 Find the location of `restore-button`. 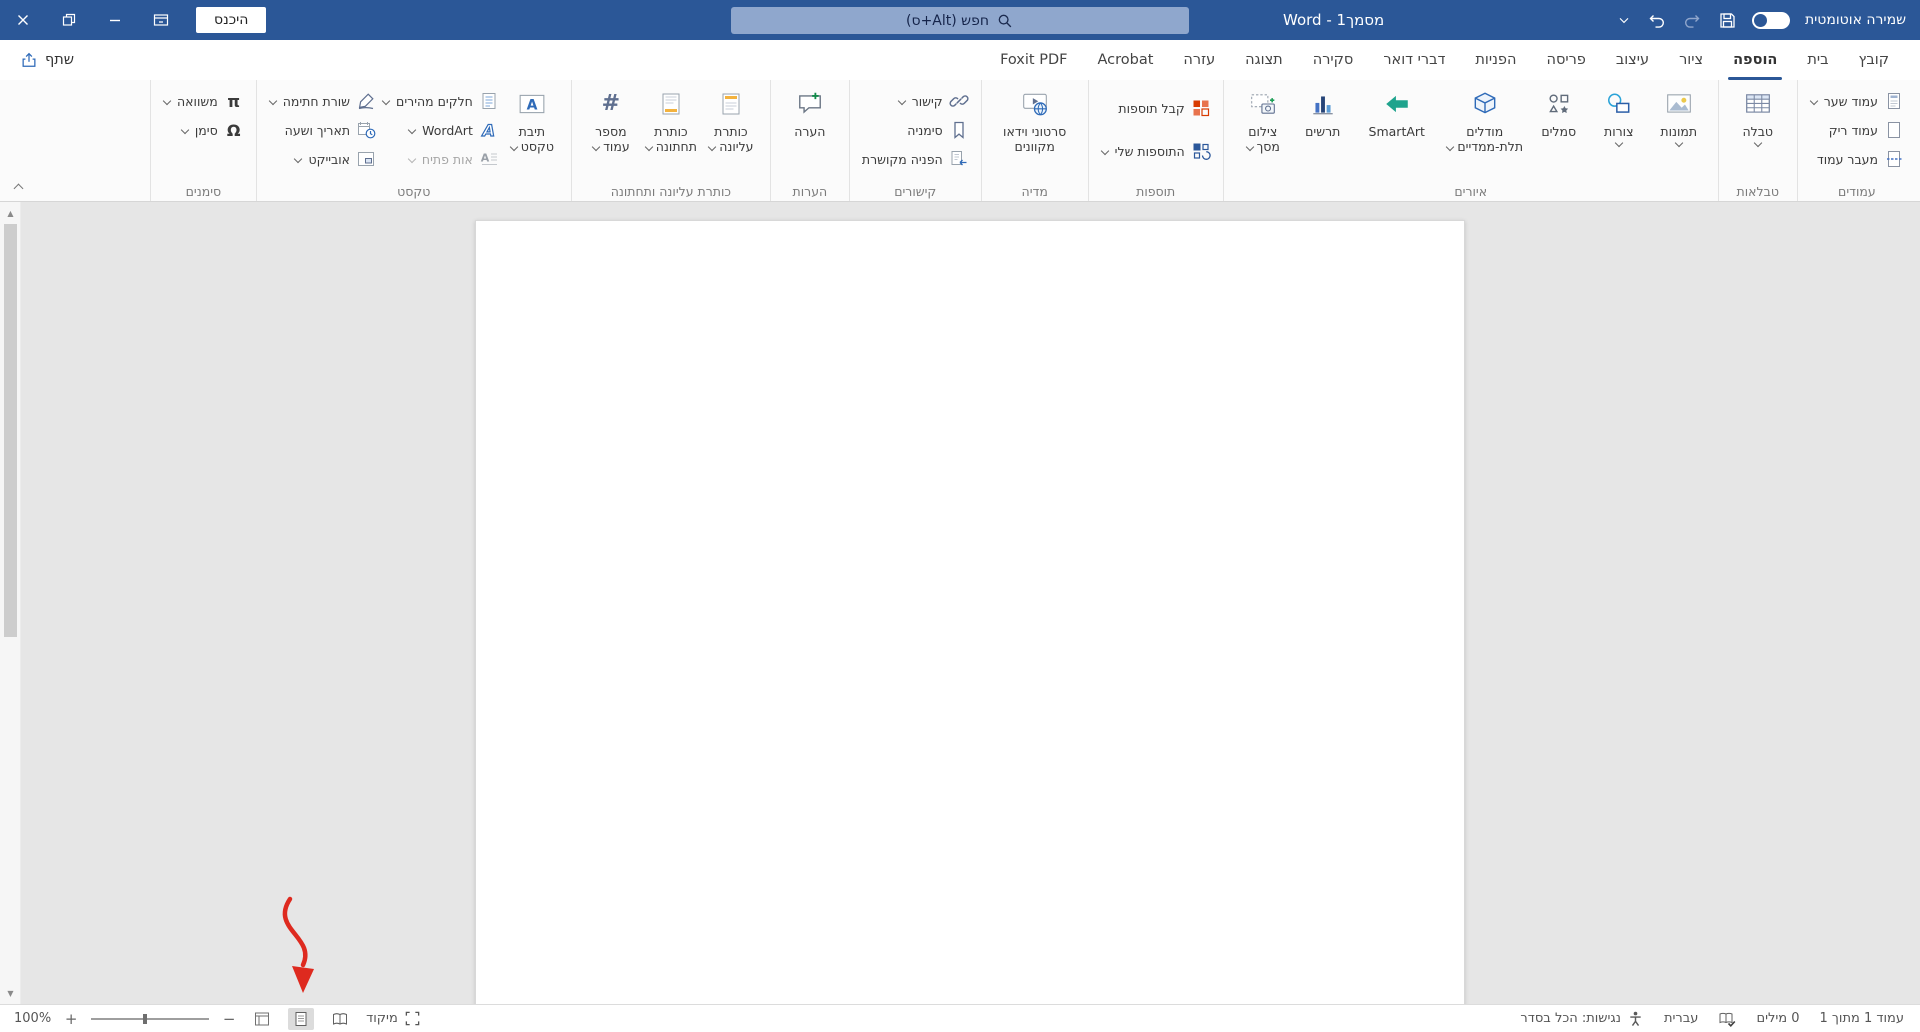

restore-button is located at coordinates (69, 20).